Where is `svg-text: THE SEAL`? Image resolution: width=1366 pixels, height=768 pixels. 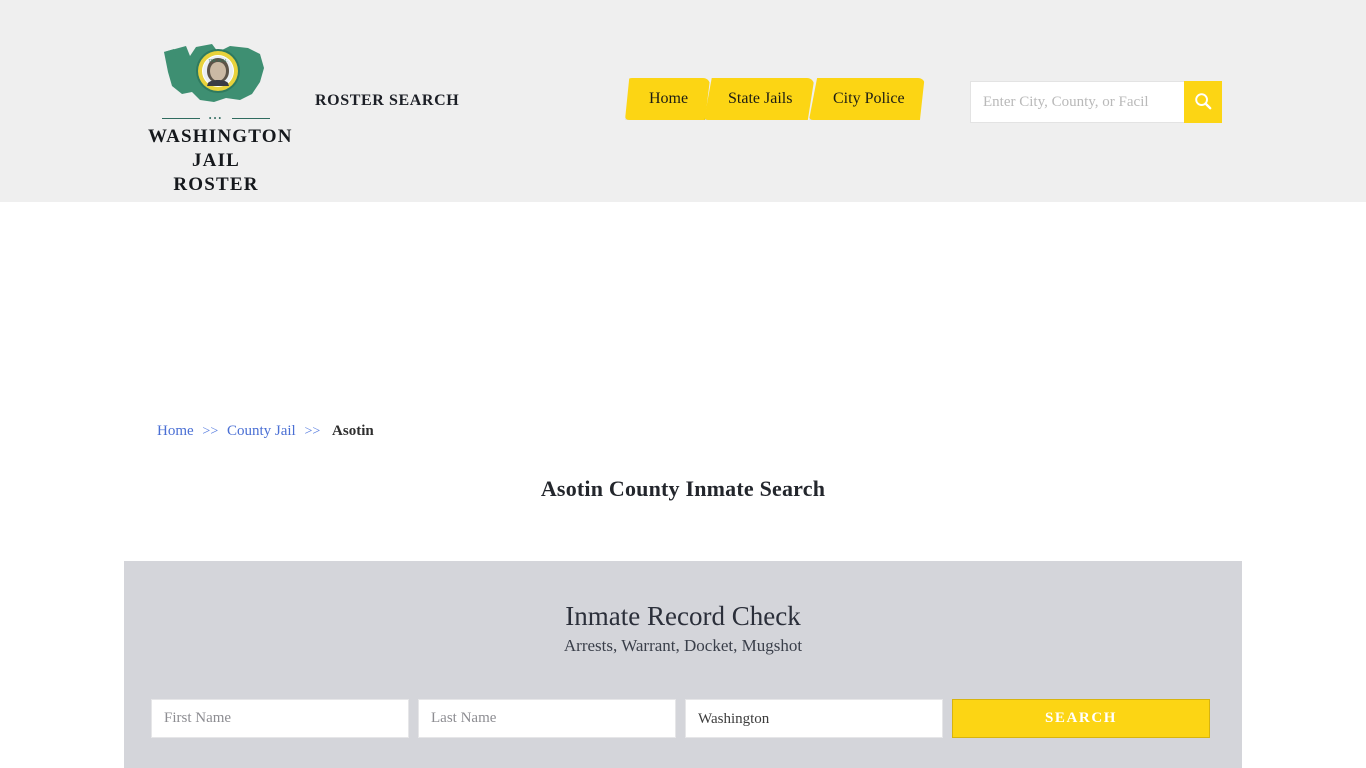
svg-text: THE SEAL is located at coordinates (218, 60).